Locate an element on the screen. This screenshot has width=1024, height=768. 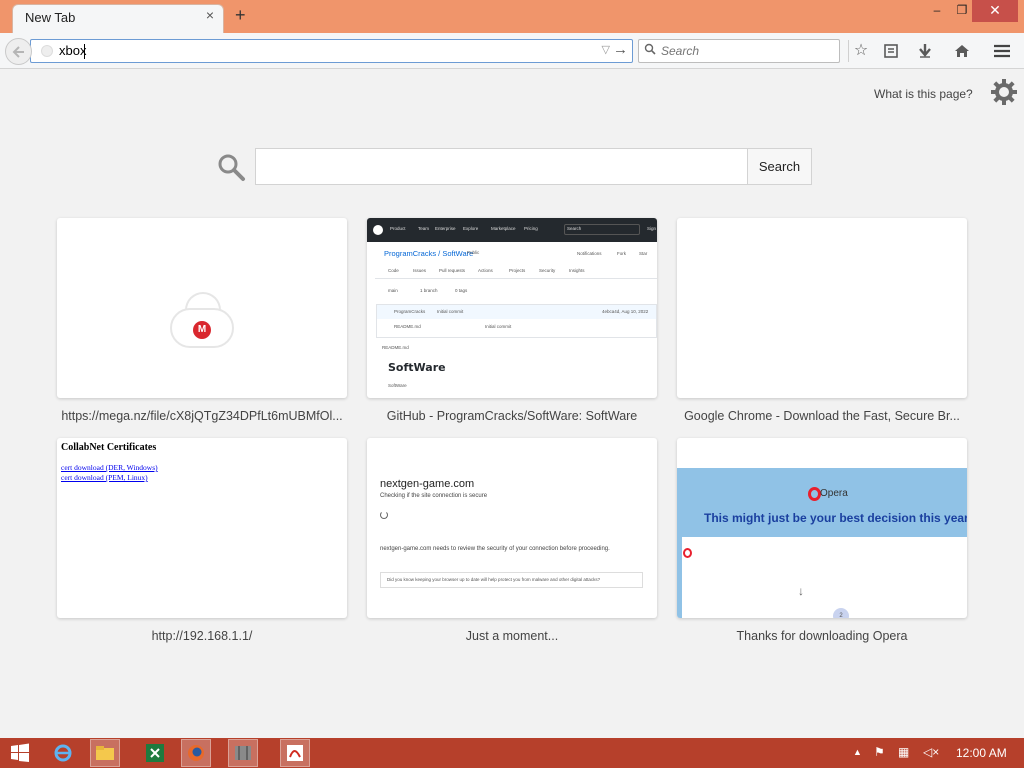
toolbar-separator is located at coordinates (848, 51).